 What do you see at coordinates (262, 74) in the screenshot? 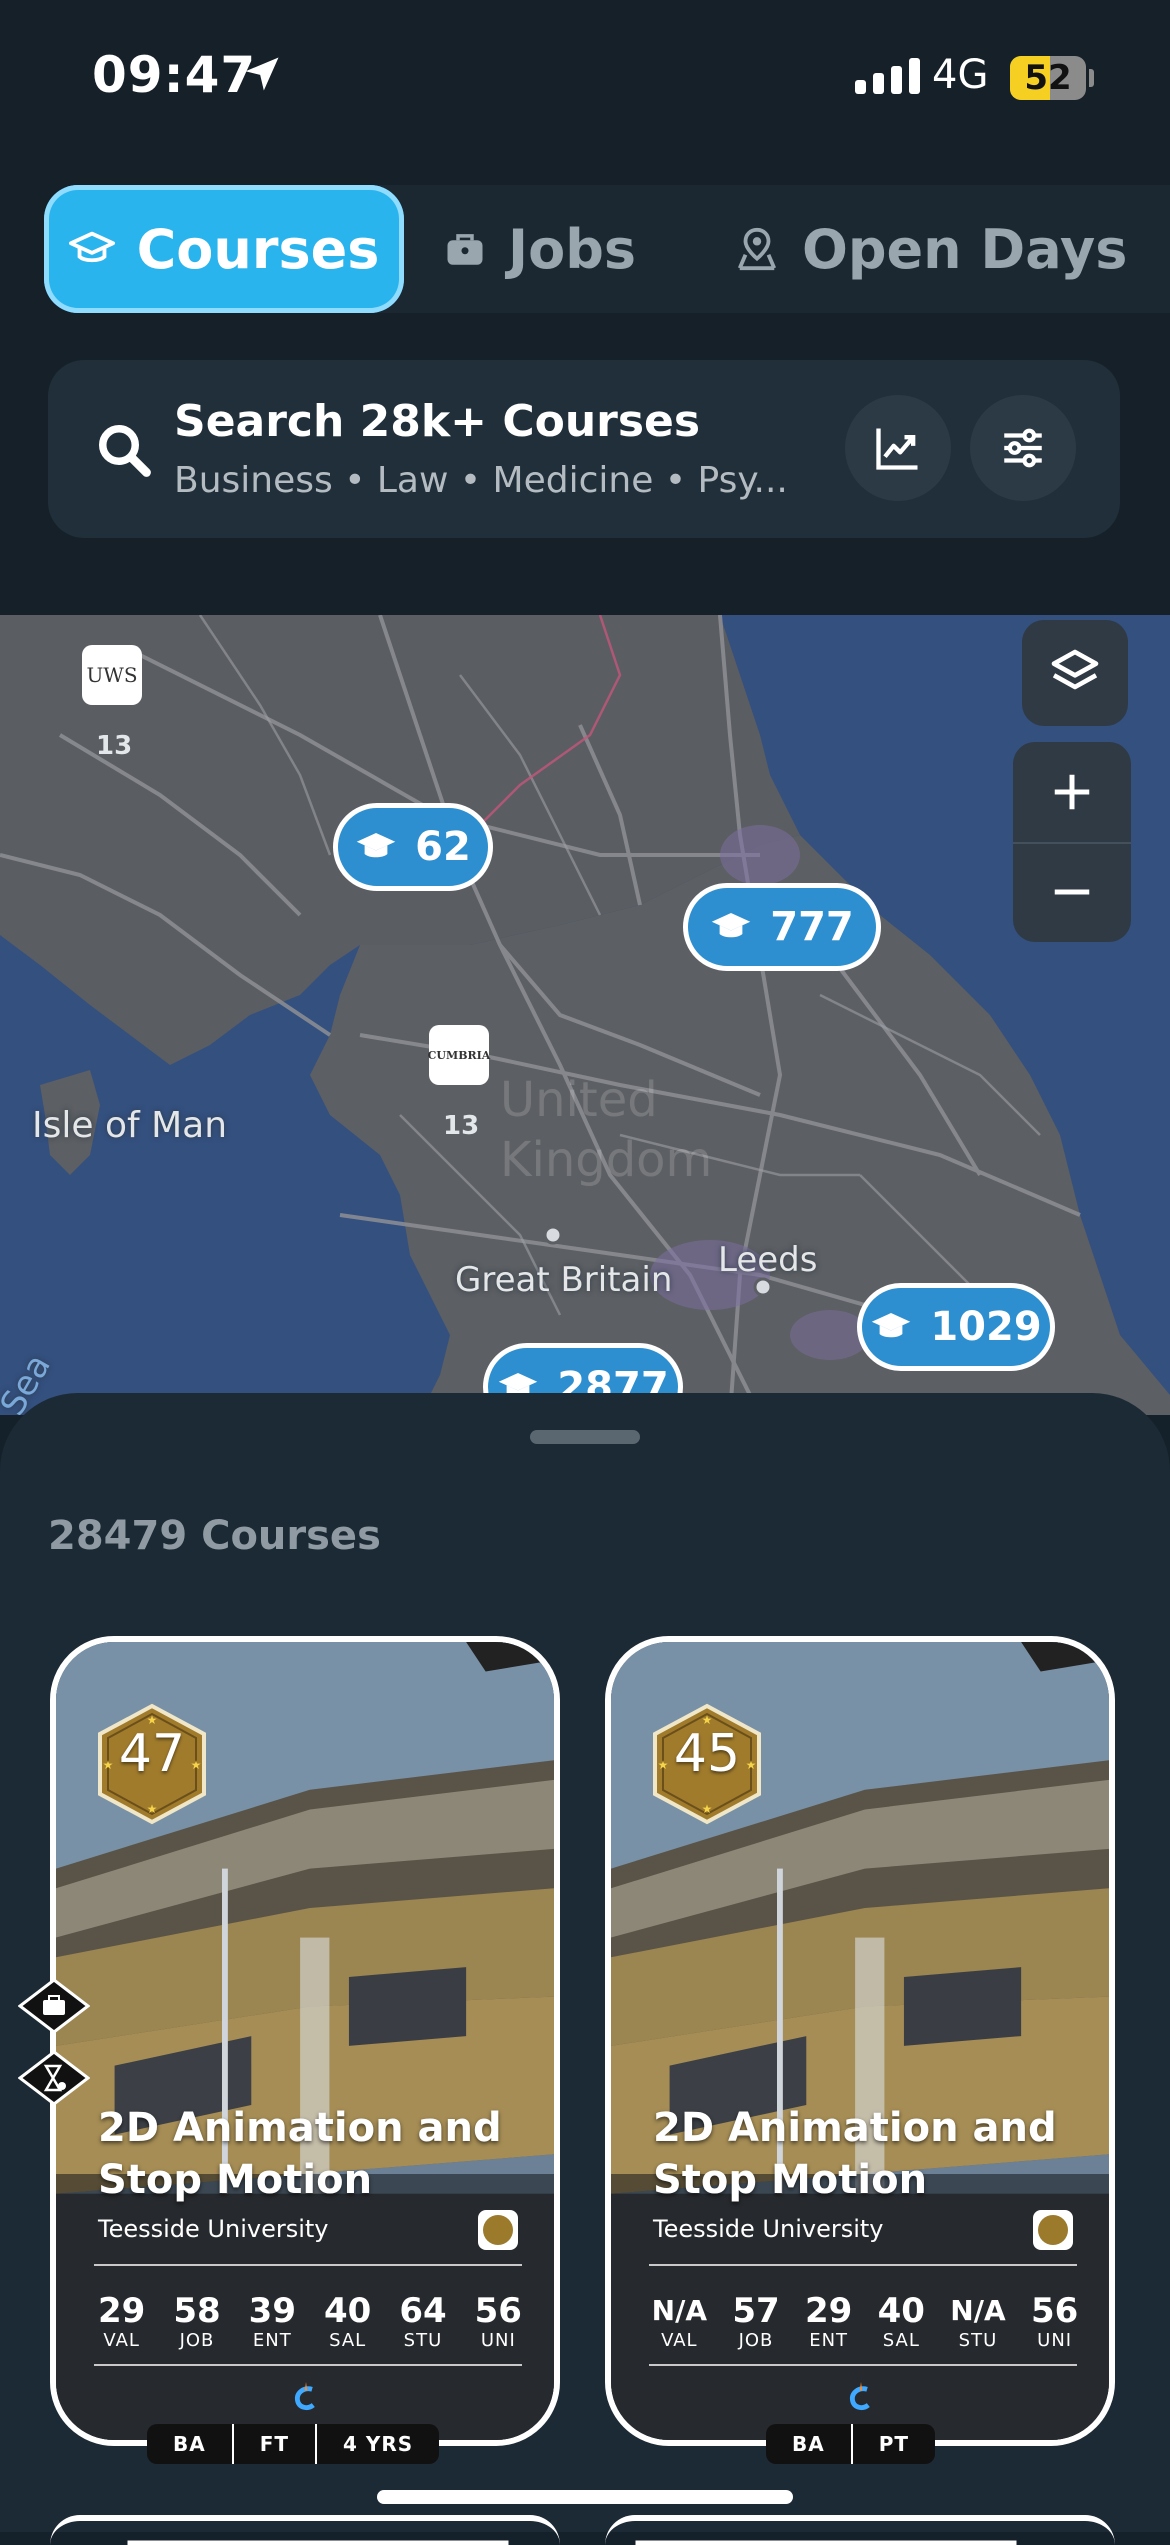
I see `location-arrow-icon` at bounding box center [262, 74].